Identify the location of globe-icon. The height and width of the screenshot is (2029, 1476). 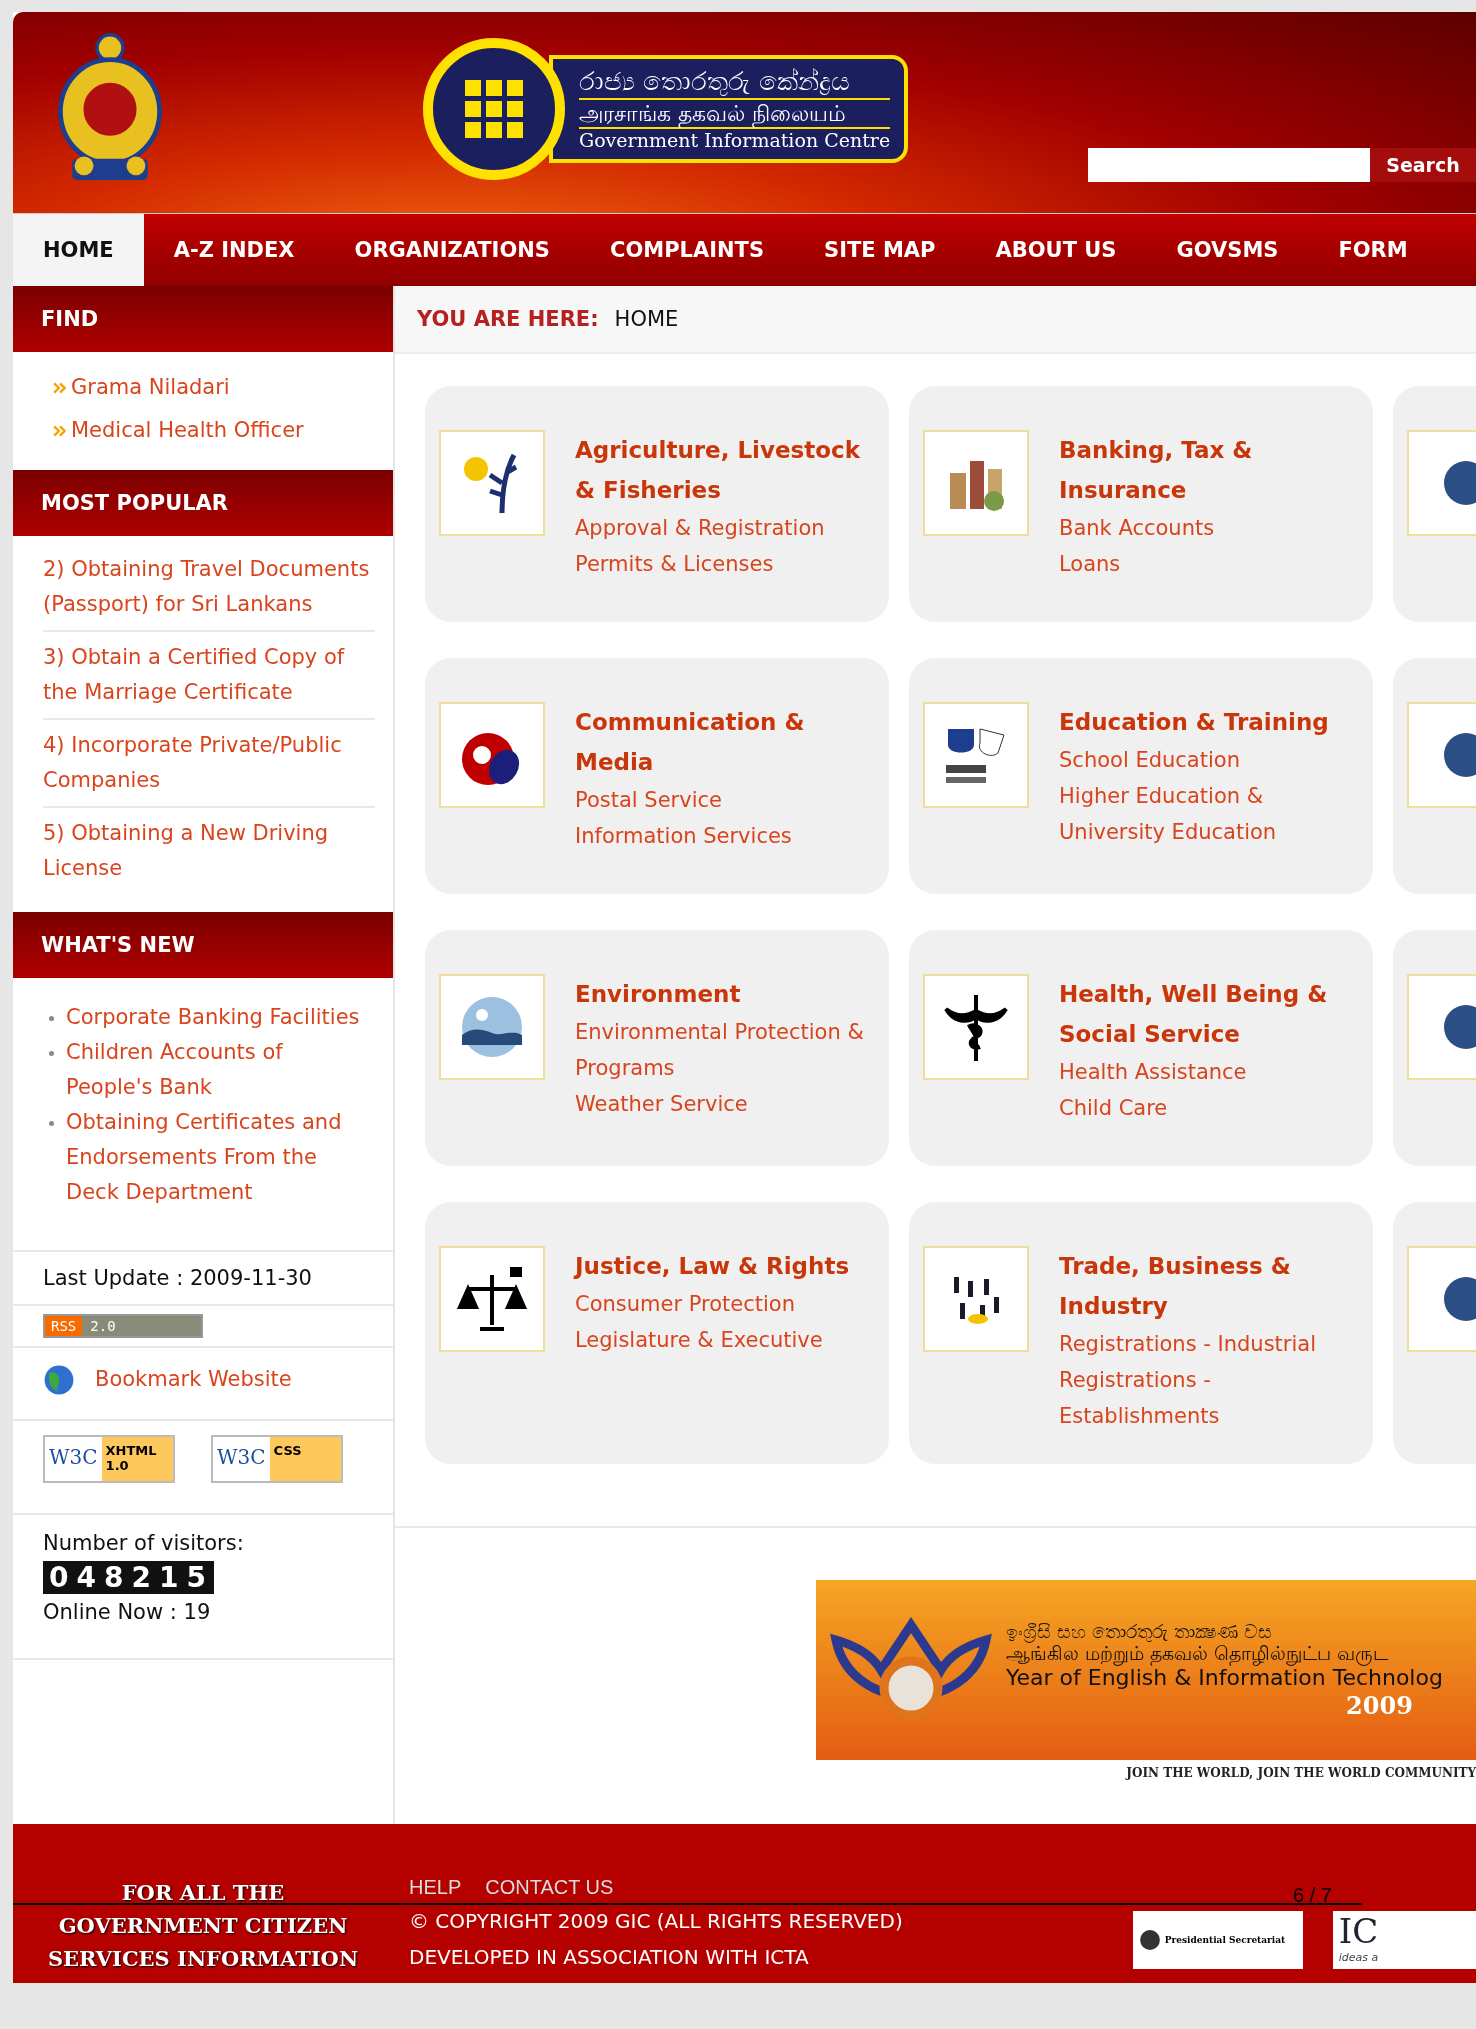
(59, 1379).